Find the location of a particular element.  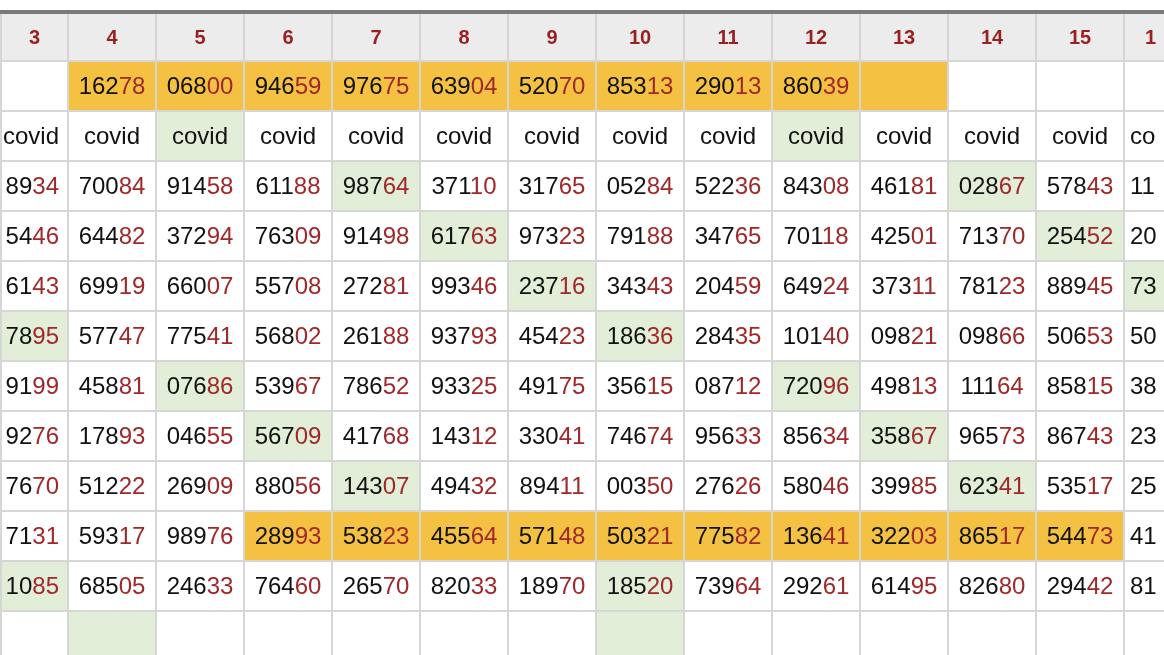

table-cell: 28993 is located at coordinates (288, 536).